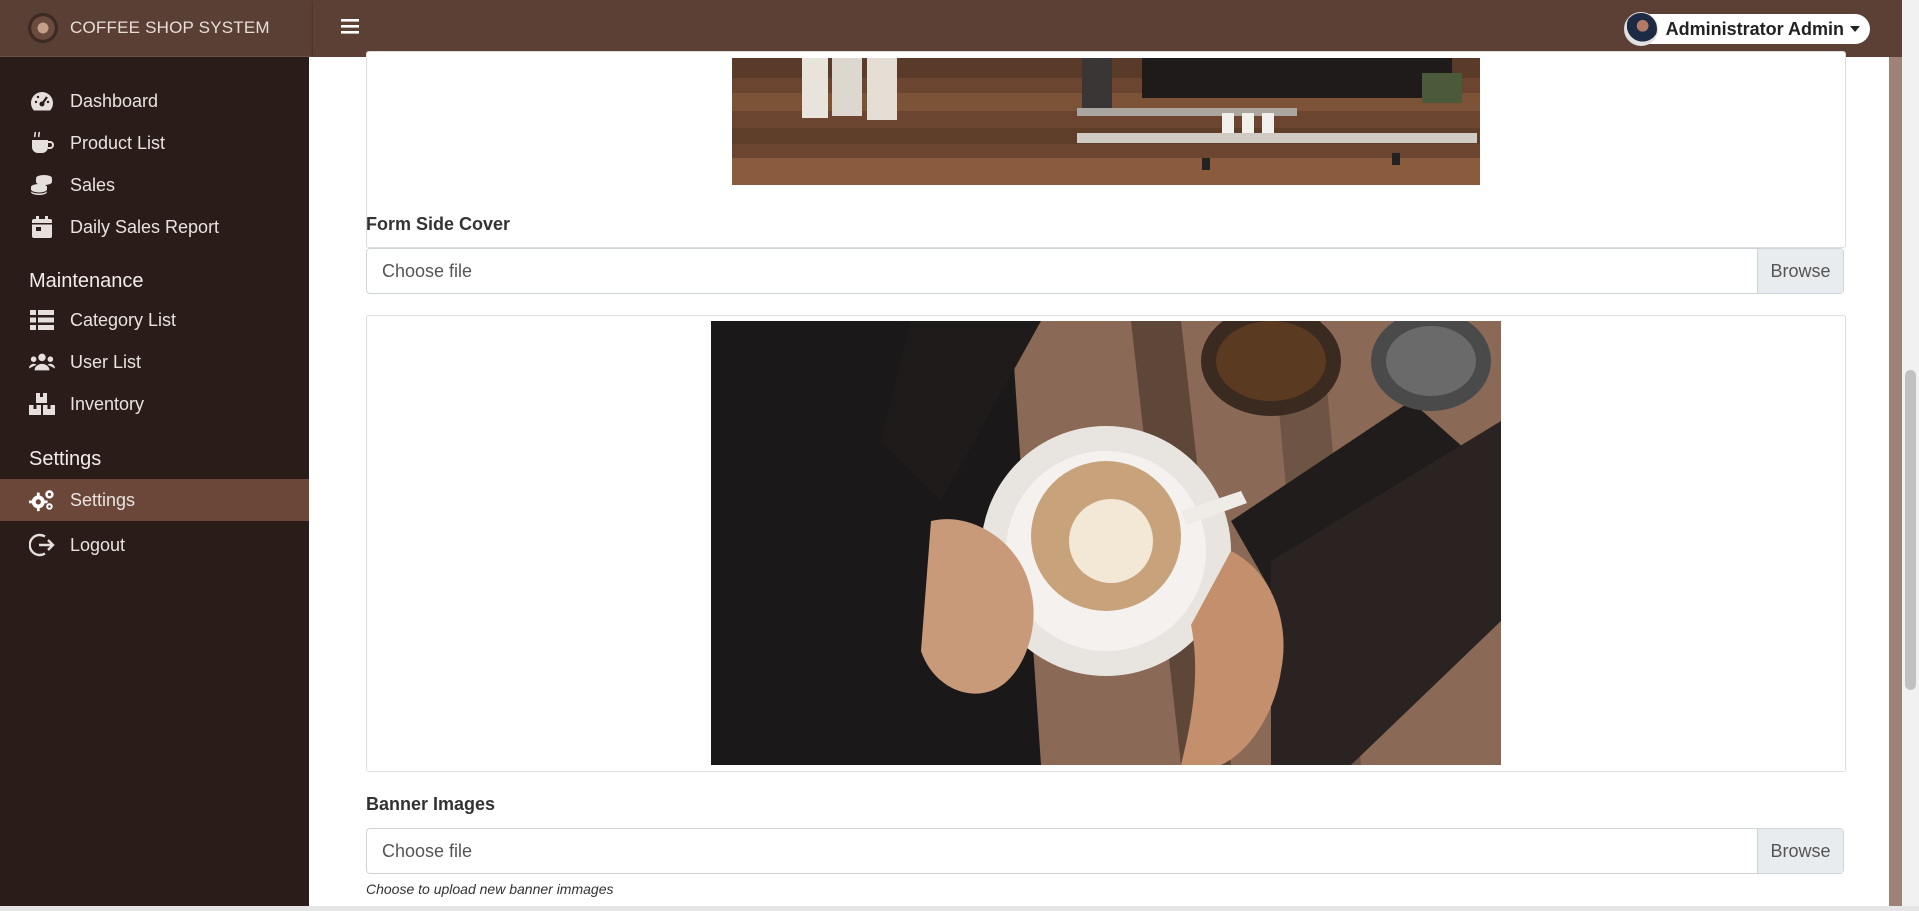  Describe the element at coordinates (98, 544) in the screenshot. I see `sidebar-item-label: Logout` at that location.